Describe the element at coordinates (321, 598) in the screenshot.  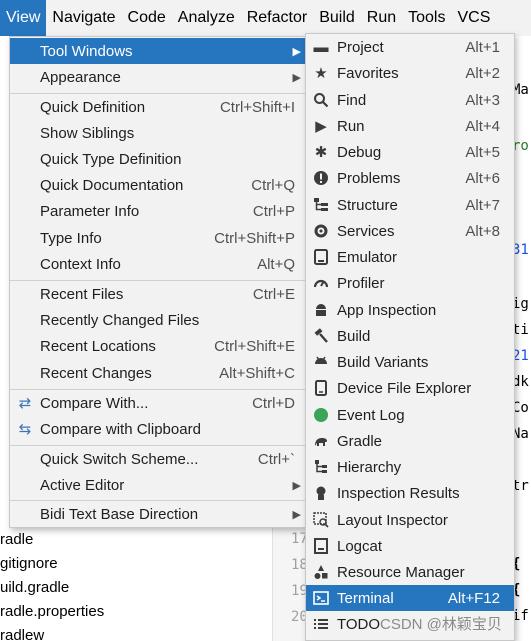
I see `terminal-icon` at that location.